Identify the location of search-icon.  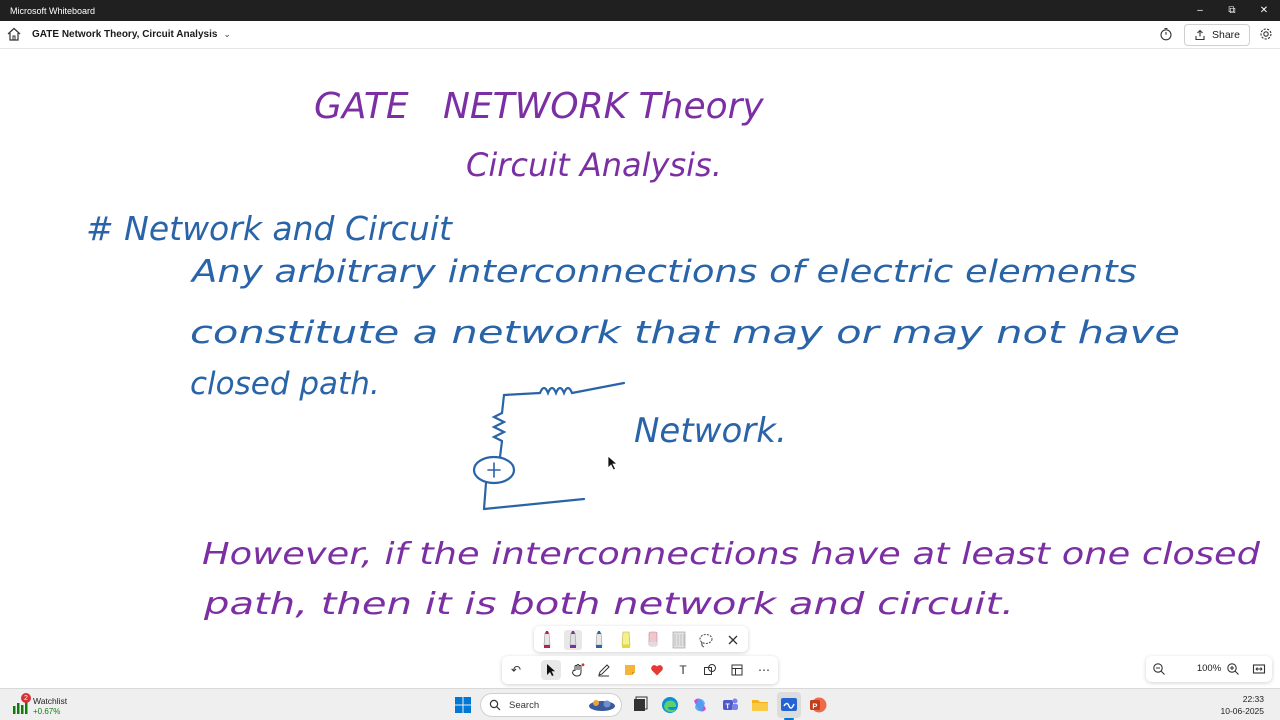
(495, 705).